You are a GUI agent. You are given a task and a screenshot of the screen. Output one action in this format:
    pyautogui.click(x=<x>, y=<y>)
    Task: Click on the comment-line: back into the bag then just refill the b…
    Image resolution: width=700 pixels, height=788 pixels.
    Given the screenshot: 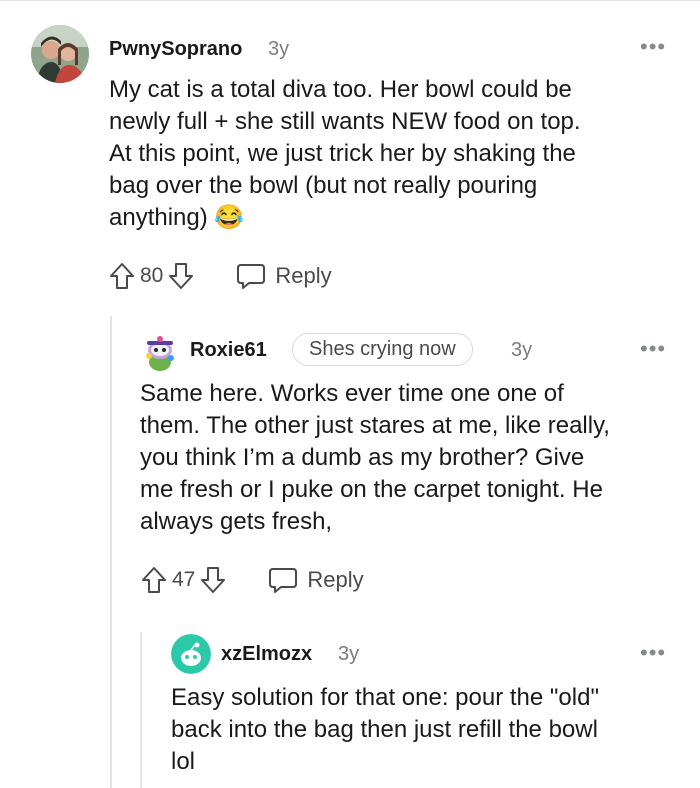 What is the action you would take?
    pyautogui.click(x=384, y=729)
    